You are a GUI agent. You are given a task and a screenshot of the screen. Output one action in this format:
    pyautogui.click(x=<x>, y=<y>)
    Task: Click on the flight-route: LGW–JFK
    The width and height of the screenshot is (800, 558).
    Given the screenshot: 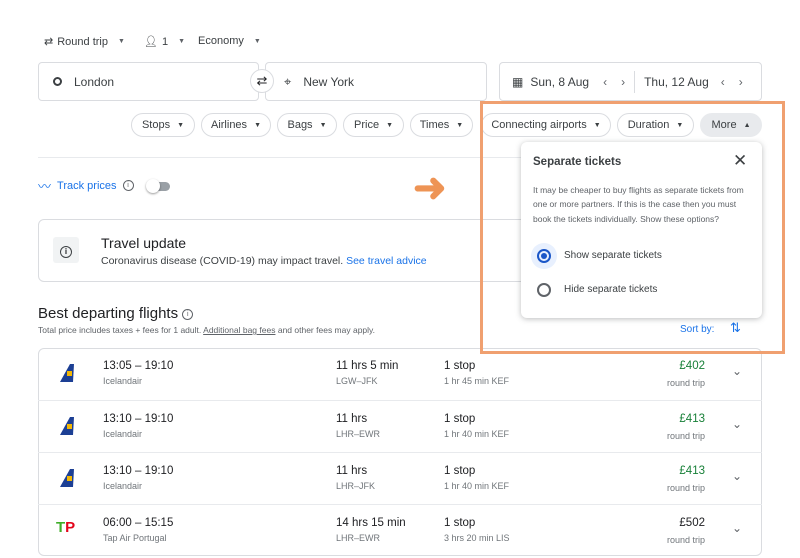 What is the action you would take?
    pyautogui.click(x=357, y=381)
    